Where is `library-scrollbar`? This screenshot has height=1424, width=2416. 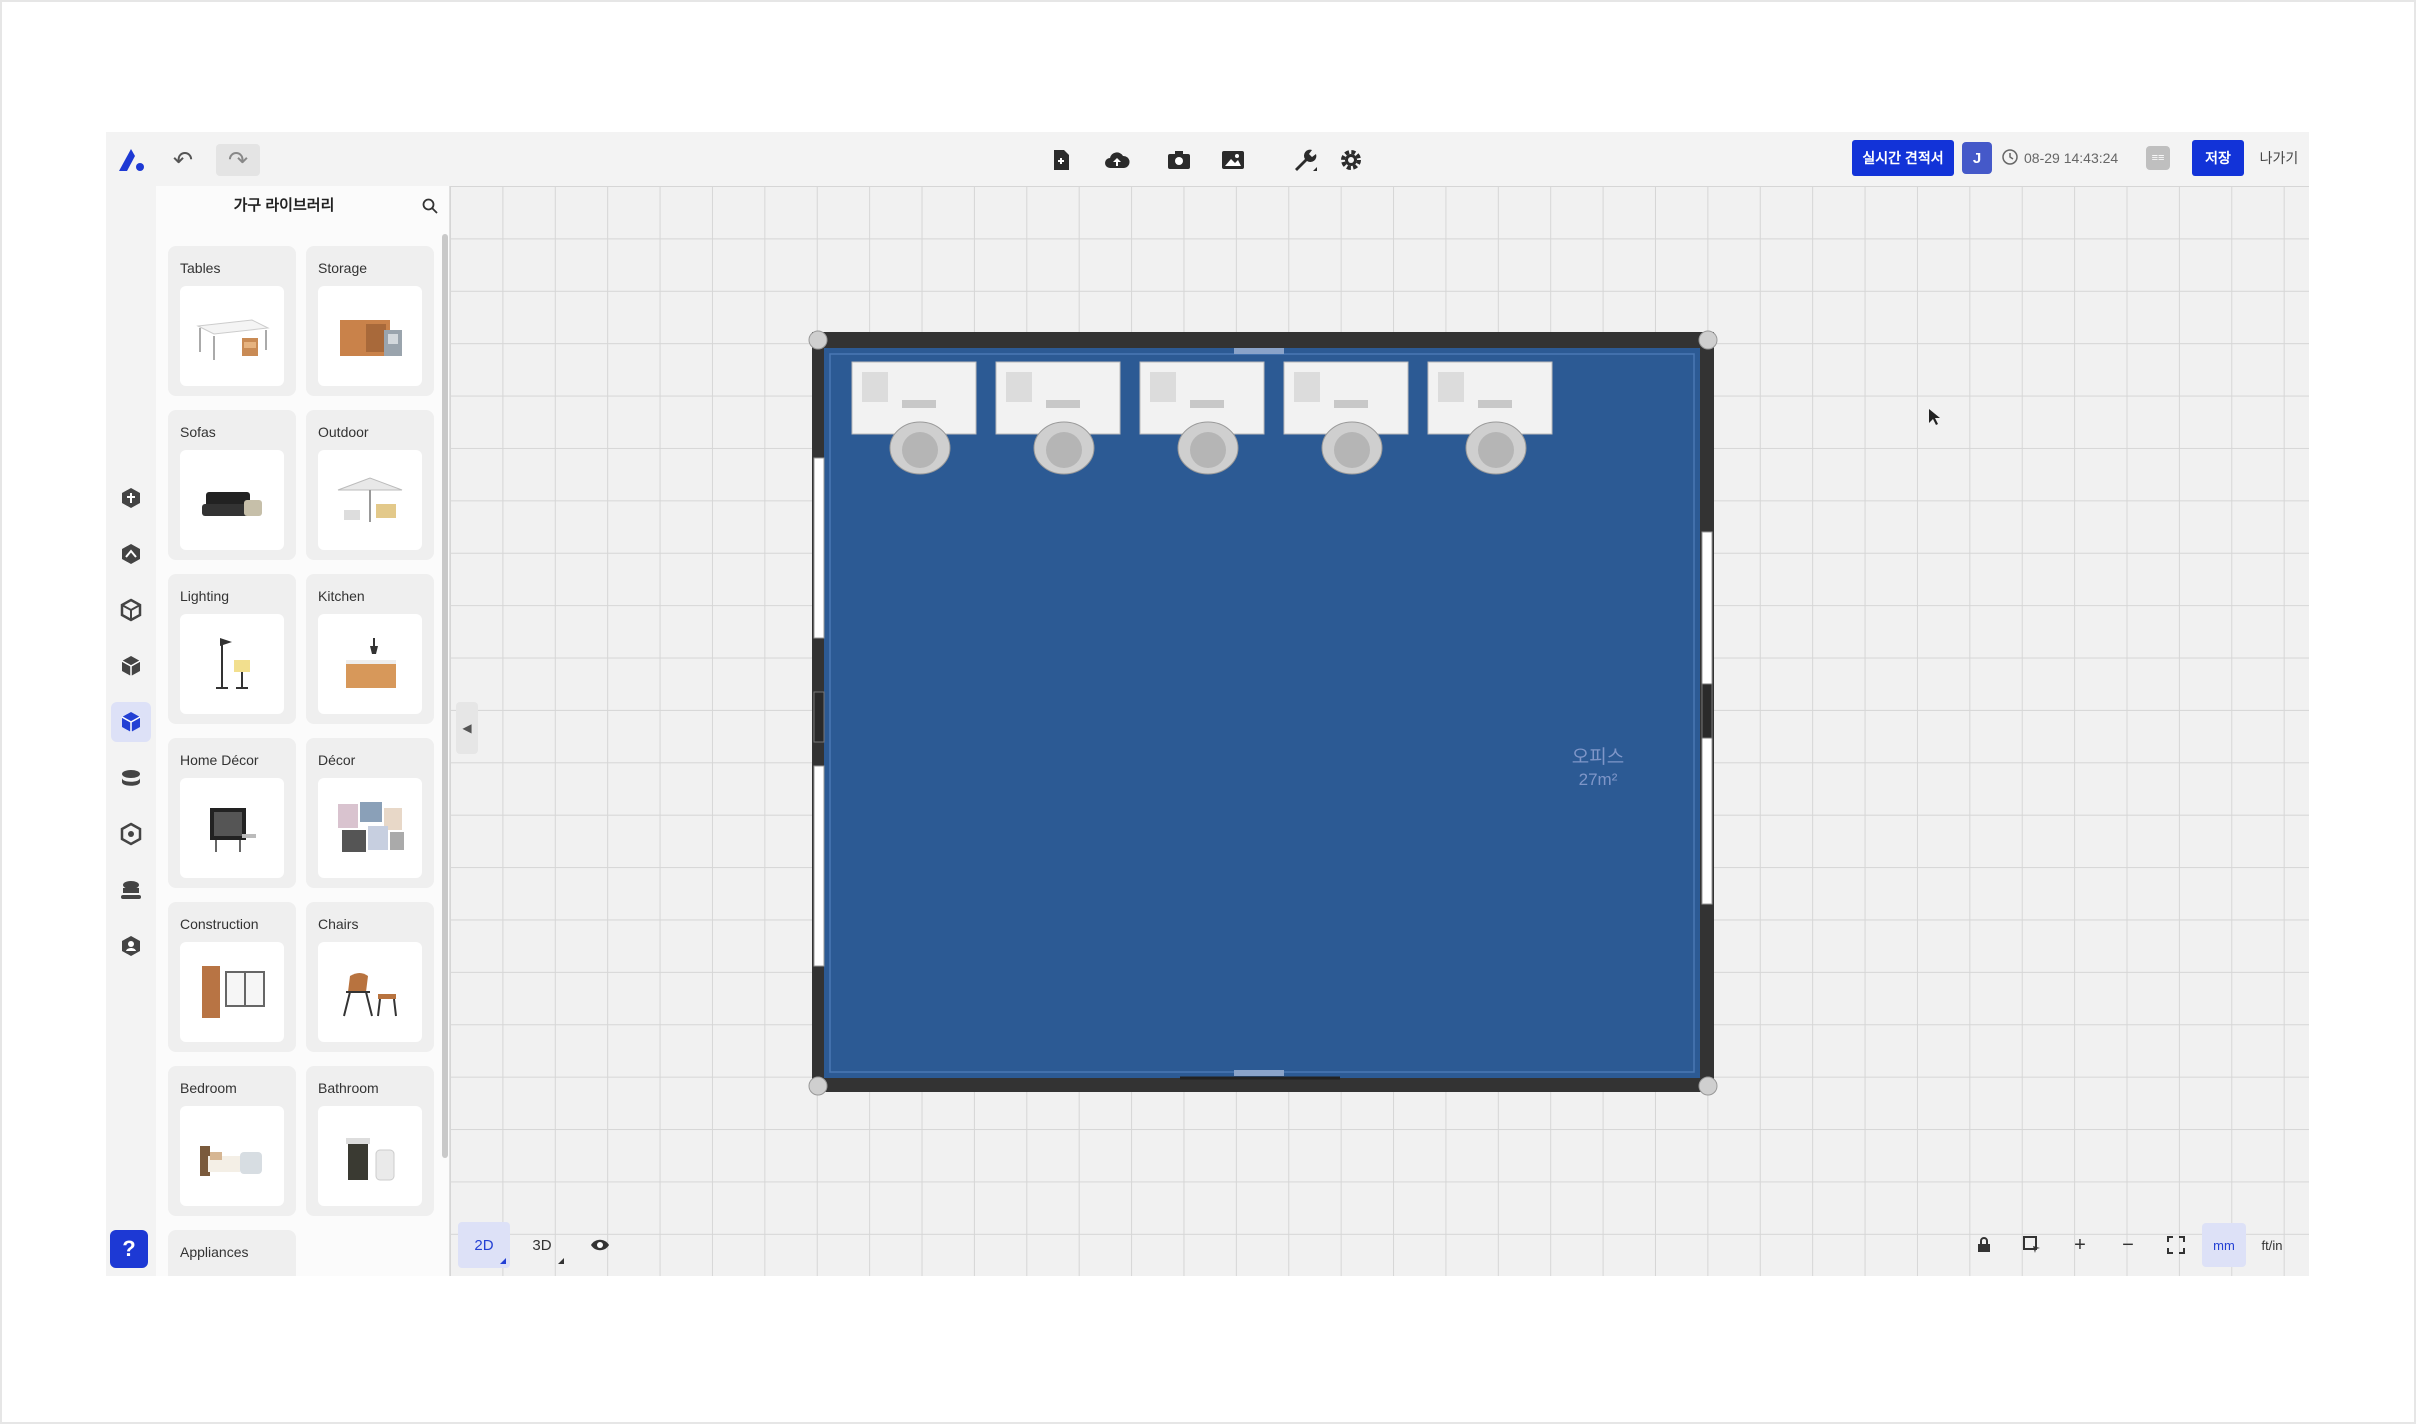
library-scrollbar is located at coordinates (445, 696).